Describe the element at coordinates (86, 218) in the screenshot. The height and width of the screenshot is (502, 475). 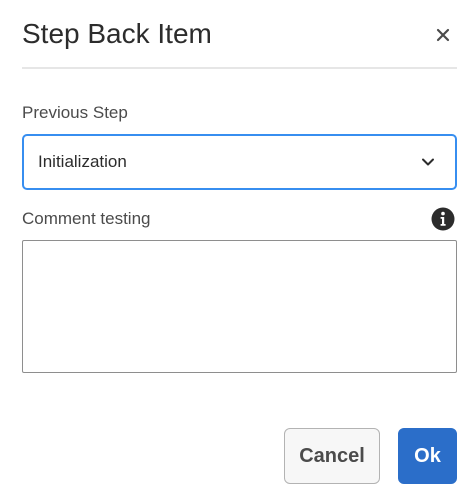
I see `comment-label: Comment testing` at that location.